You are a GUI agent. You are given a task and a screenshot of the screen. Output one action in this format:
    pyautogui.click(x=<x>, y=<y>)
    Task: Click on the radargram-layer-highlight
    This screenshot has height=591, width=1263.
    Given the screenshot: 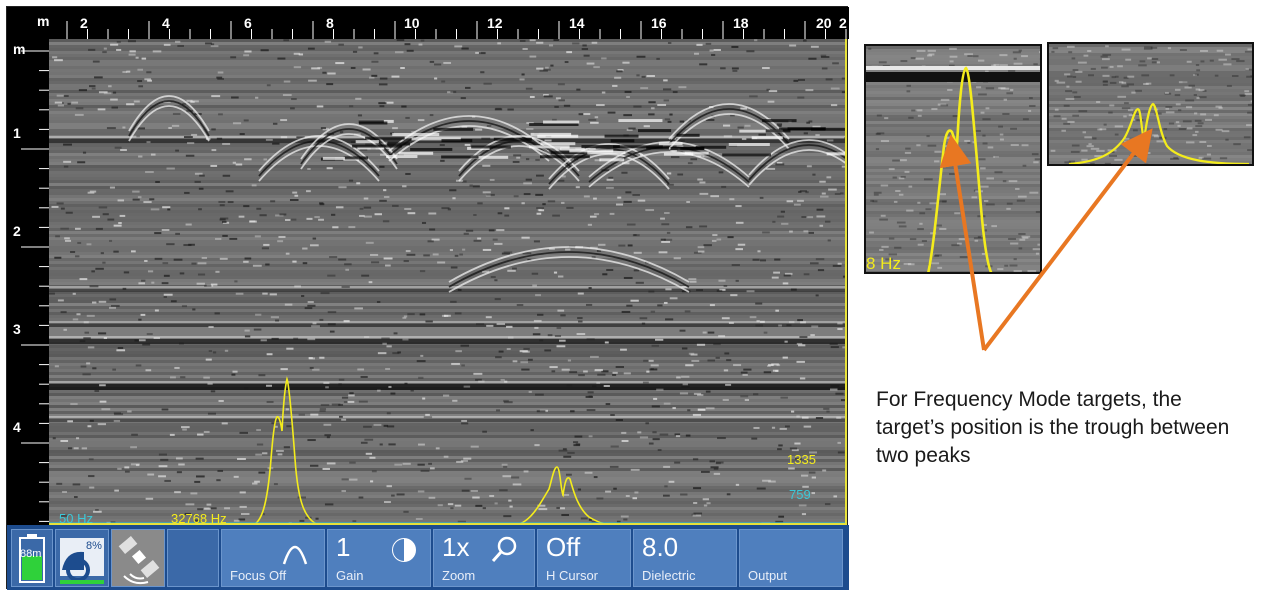 What is the action you would take?
    pyautogui.click(x=447, y=337)
    